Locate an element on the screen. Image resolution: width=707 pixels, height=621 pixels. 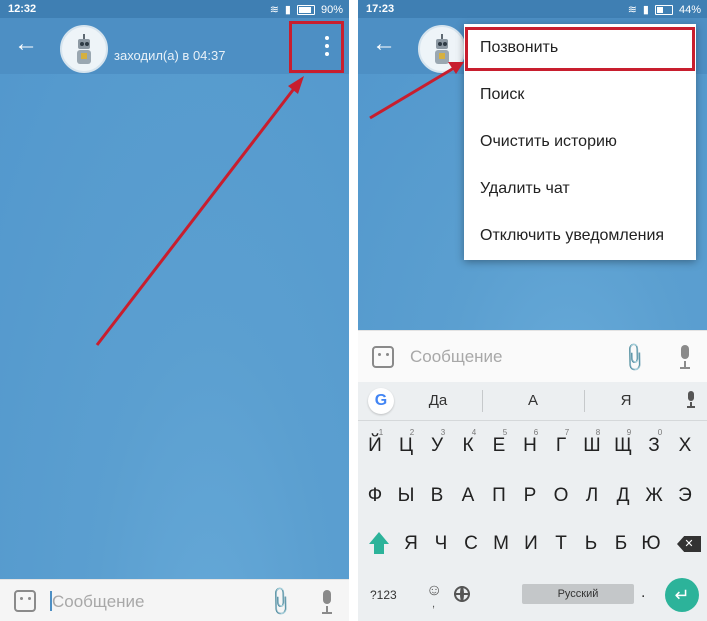
key-row-1: Й1Ц2У3К4Е5Н6Г7Ш8Щ9З0Х is located at coordinates (532, 448).